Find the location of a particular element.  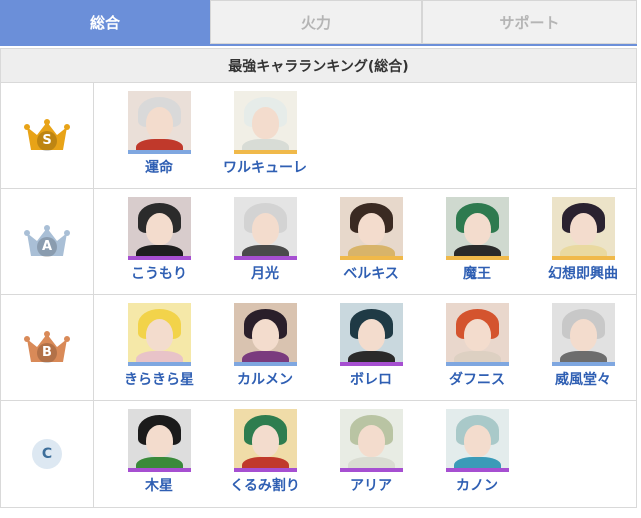

character-name-link: 月光 is located at coordinates (265, 273).